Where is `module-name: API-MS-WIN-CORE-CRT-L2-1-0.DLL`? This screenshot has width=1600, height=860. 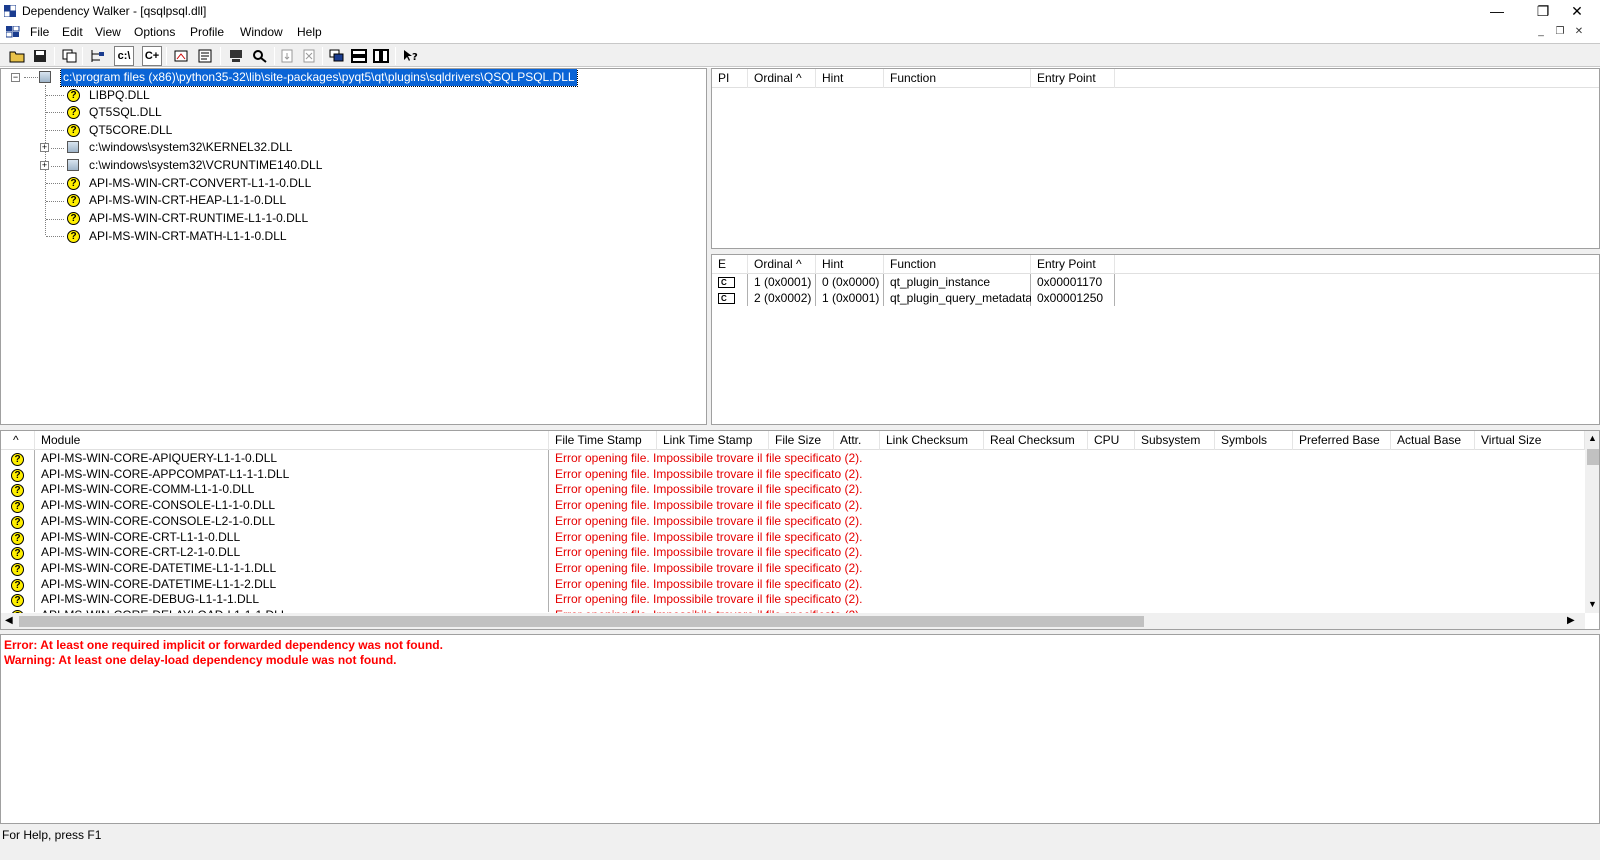 module-name: API-MS-WIN-CORE-CRT-L2-1-0.DLL is located at coordinates (141, 552).